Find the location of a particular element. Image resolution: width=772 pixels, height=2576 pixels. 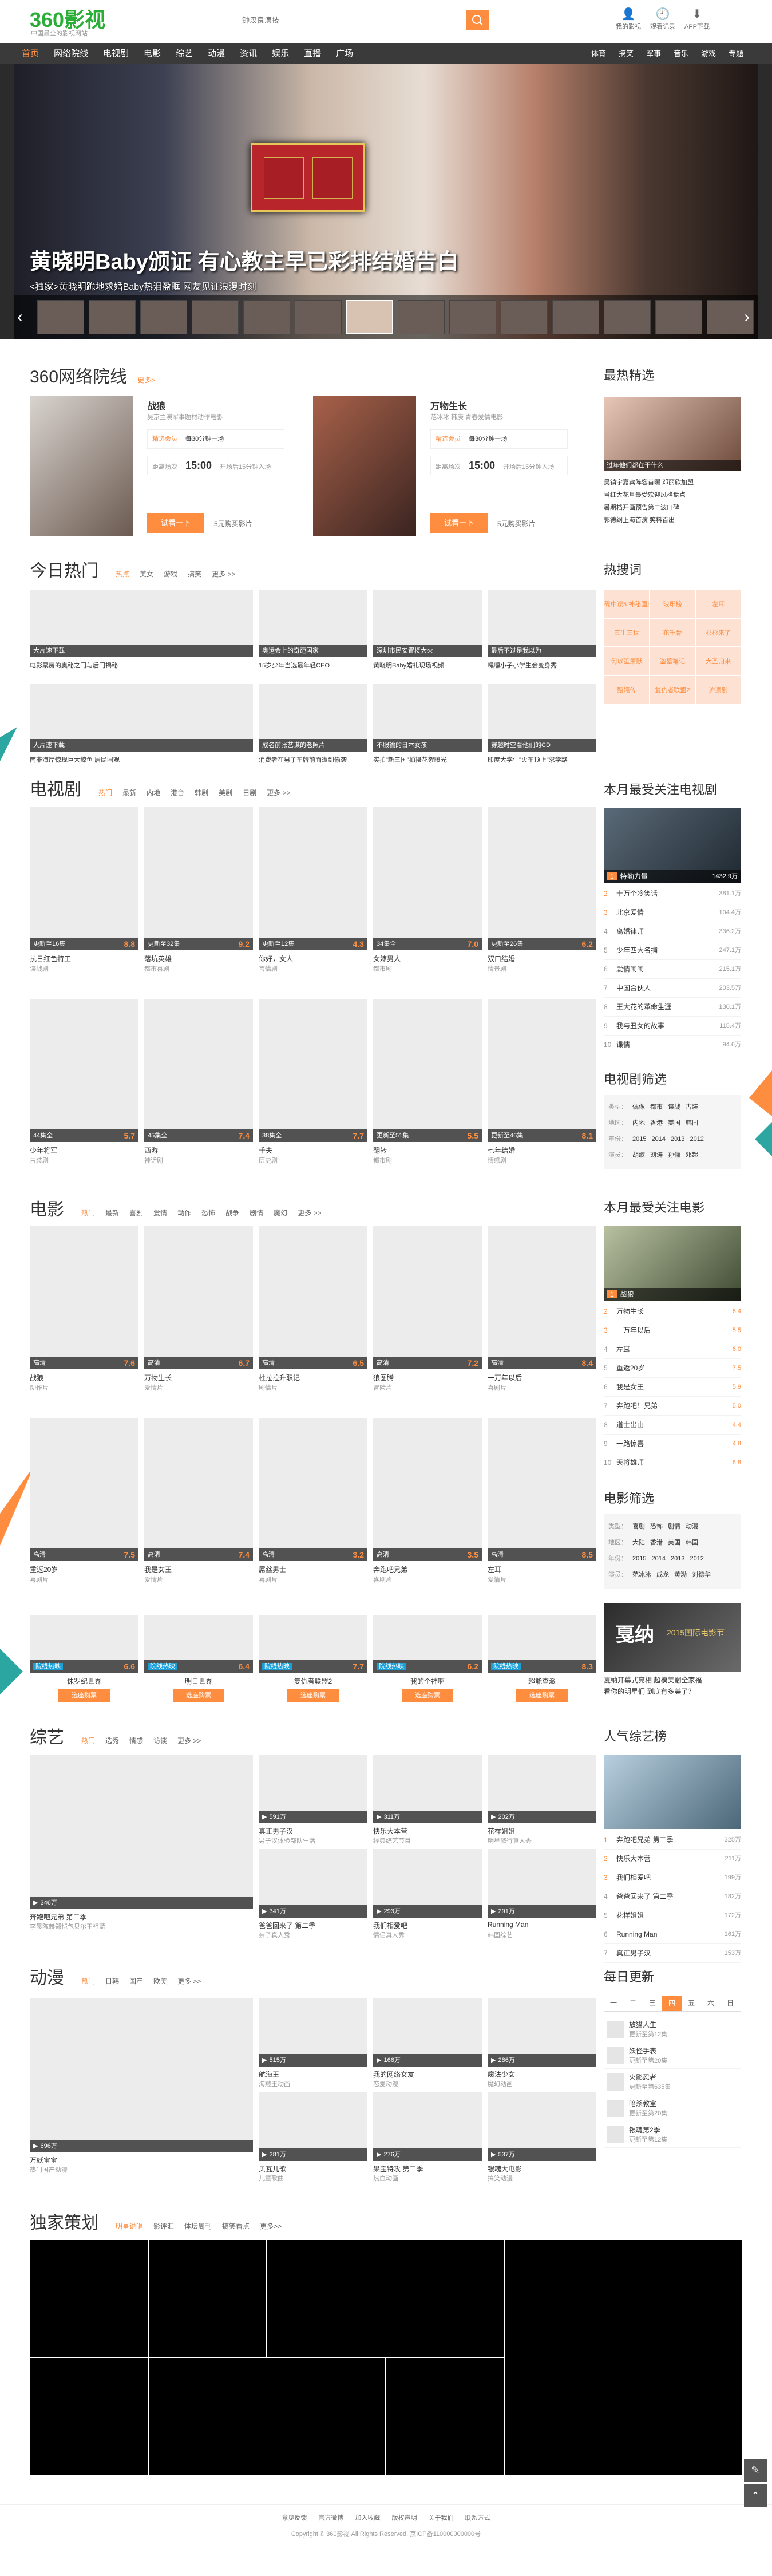

tv-card: 更新至46集 8.1 七年结婚 情感剧 is located at coordinates (542, 1085).